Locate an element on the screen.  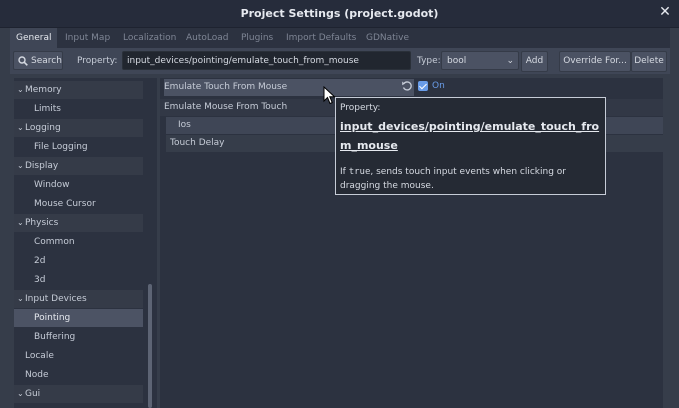
emulate-touch-checkbox is located at coordinates (423, 86).